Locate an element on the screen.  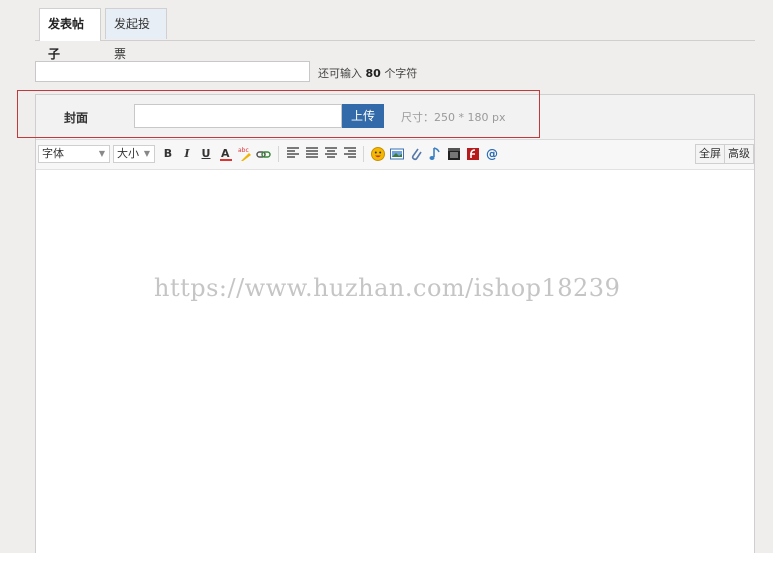
cover-row: 封面 上传 尺寸：250 * 180 px is located at coordinates (395, 117).